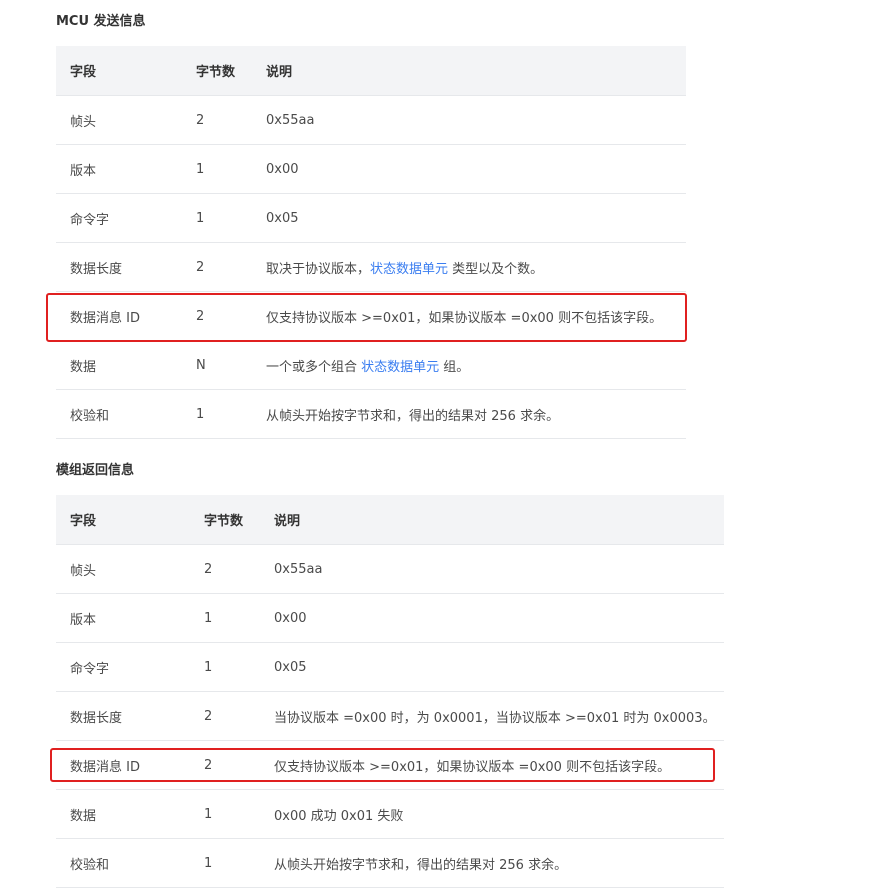 The height and width of the screenshot is (888, 895). I want to click on table-row: 数据长度 2 取决于协议版本，状态数据单元 类型以及个数。, so click(371, 267).